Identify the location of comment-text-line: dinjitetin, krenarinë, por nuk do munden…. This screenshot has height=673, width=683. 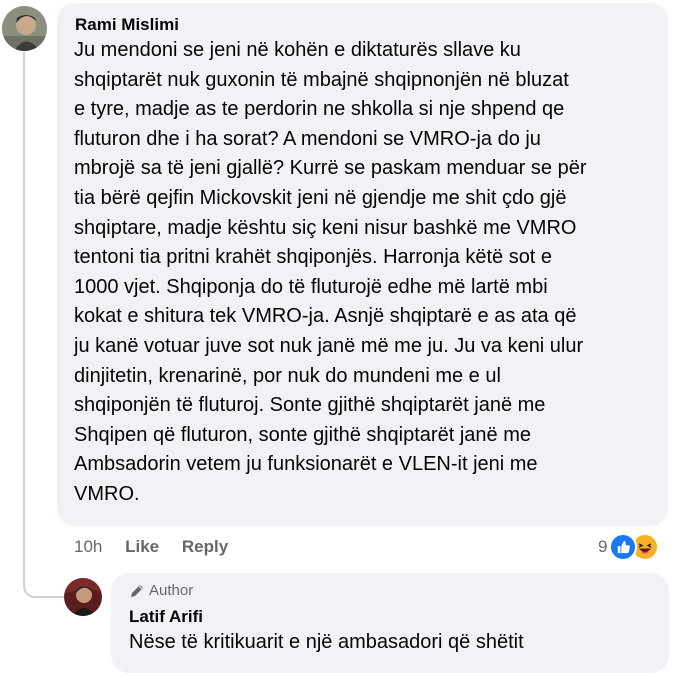
(287, 375).